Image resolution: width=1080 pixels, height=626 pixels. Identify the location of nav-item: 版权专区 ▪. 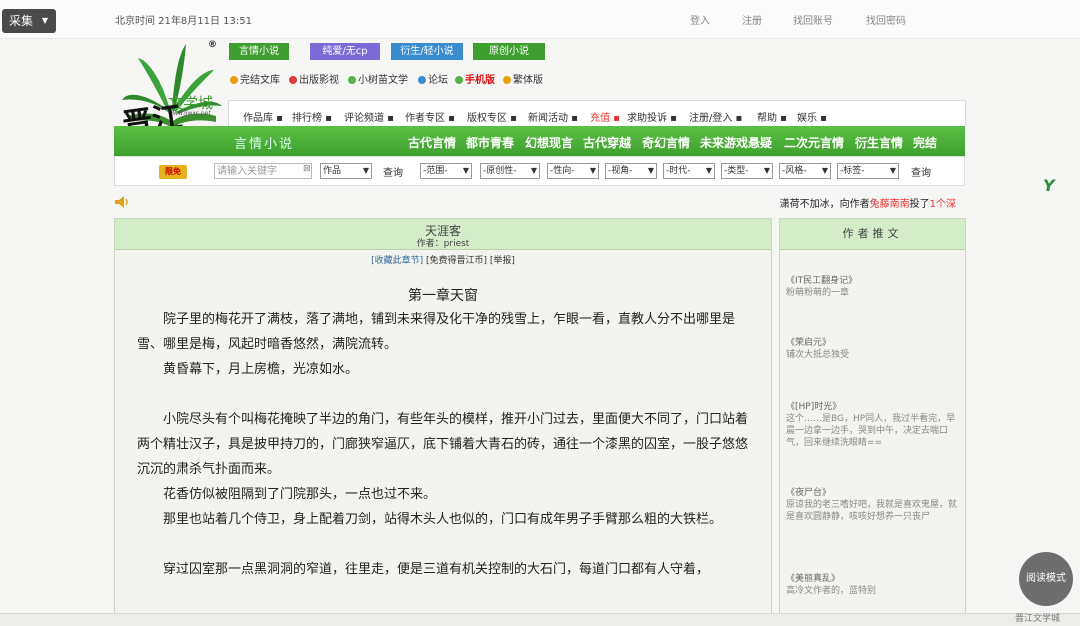
(492, 116).